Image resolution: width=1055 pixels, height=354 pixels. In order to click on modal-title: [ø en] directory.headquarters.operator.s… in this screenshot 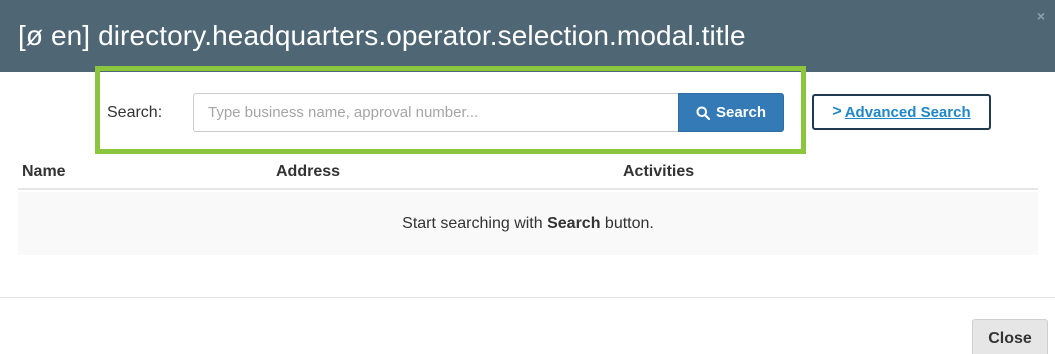, I will do `click(382, 35)`.